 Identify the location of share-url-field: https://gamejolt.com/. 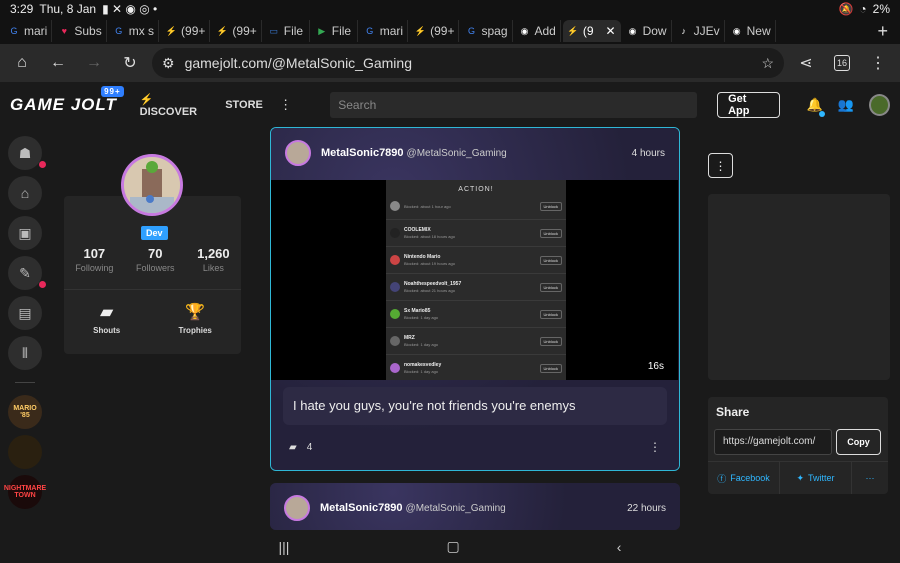
(773, 442).